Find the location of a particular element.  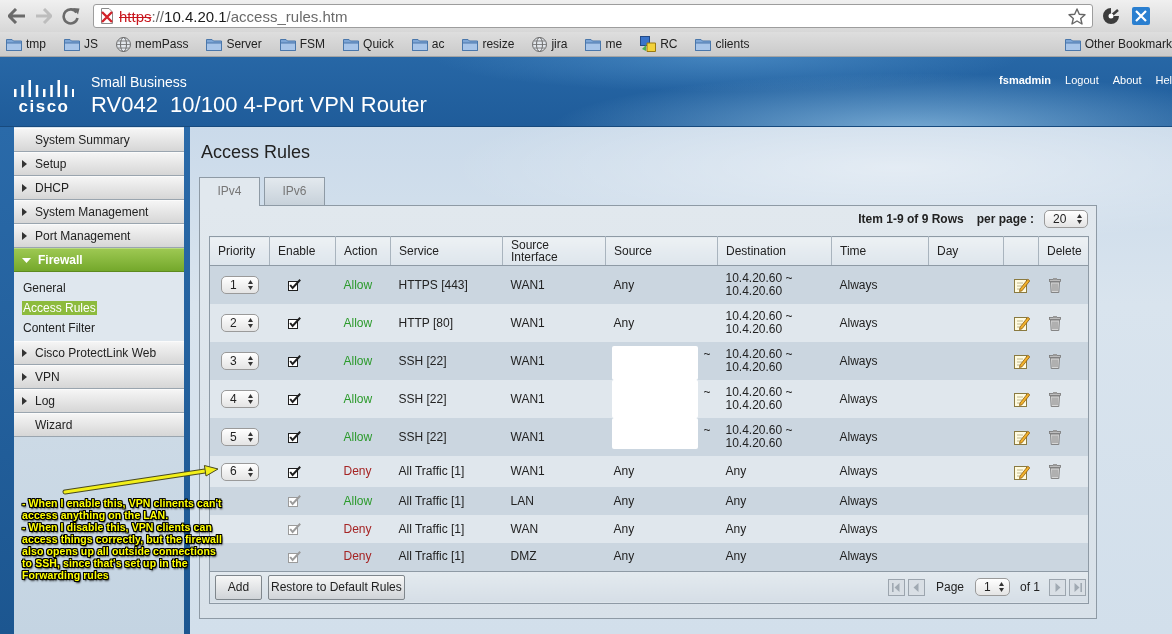

bookmark: clients is located at coordinates (722, 44).